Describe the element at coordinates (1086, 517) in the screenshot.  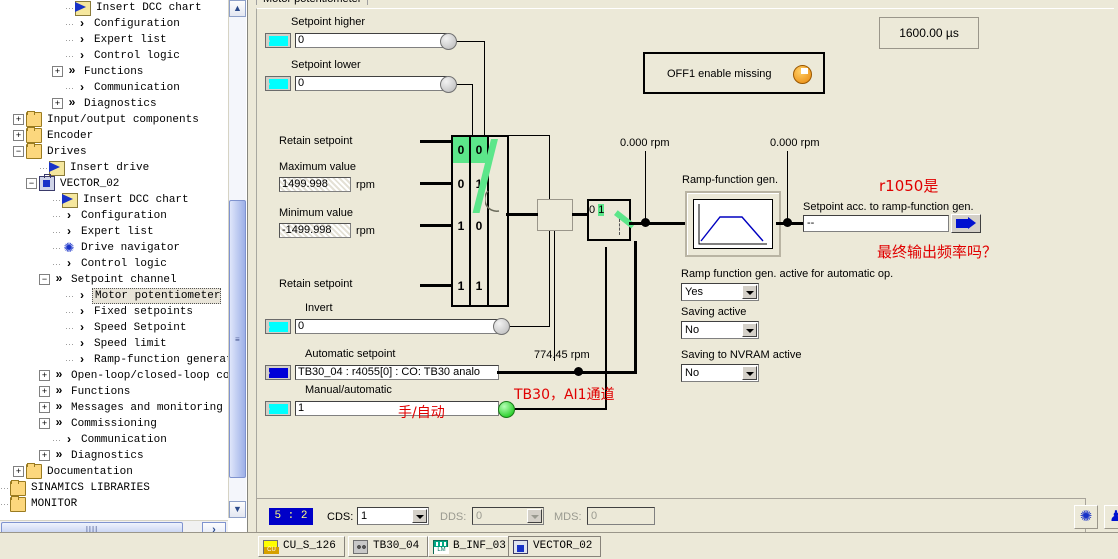
I see `gear-icon: ✺` at that location.